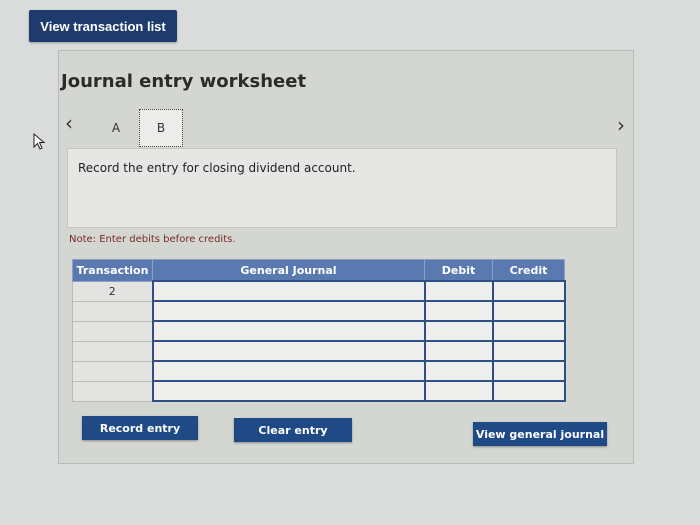  I want to click on transaction-cell: 2, so click(112, 291).